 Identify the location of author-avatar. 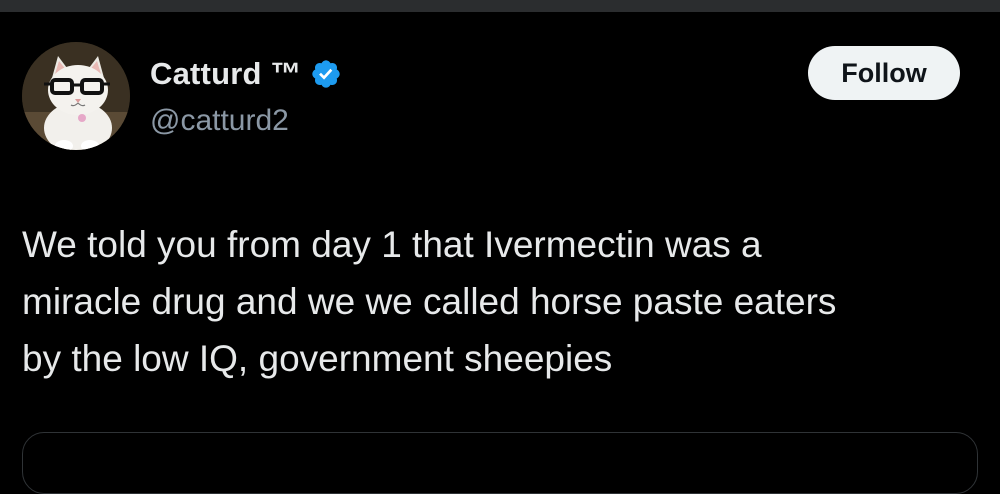
(76, 96).